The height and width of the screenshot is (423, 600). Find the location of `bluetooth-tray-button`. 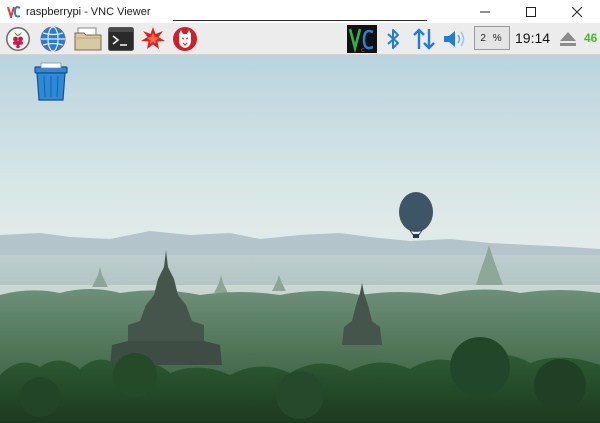

bluetooth-tray-button is located at coordinates (393, 39).